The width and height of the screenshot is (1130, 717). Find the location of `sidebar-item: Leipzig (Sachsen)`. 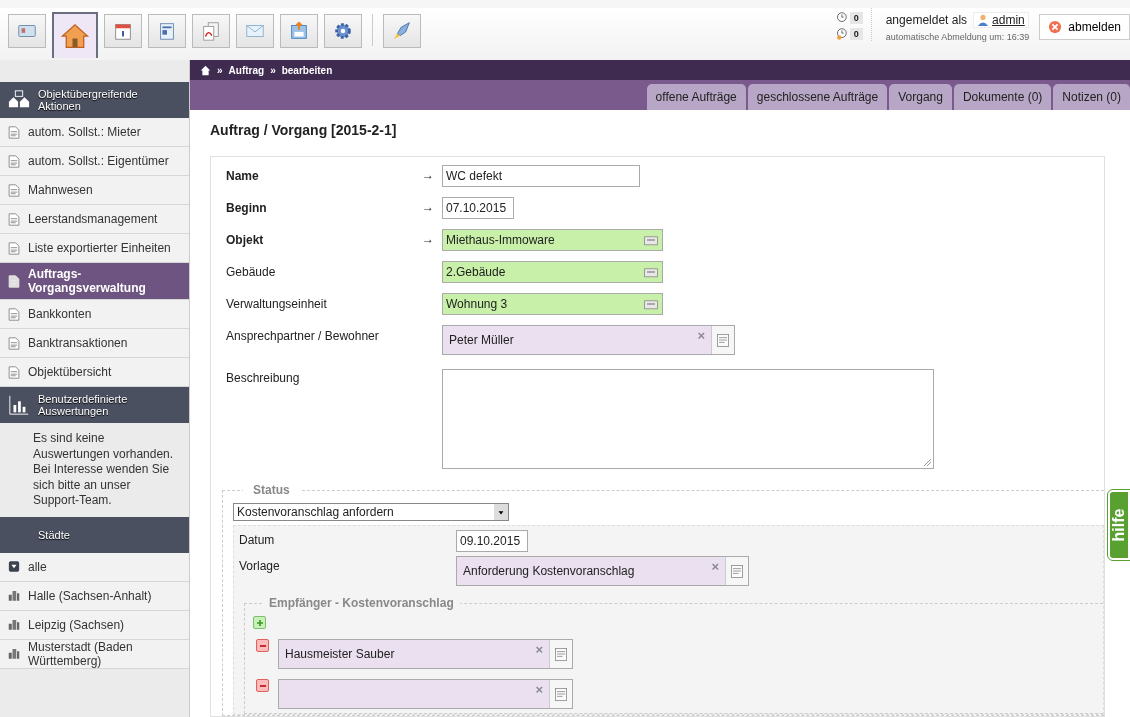

sidebar-item: Leipzig (Sachsen) is located at coordinates (94, 625).